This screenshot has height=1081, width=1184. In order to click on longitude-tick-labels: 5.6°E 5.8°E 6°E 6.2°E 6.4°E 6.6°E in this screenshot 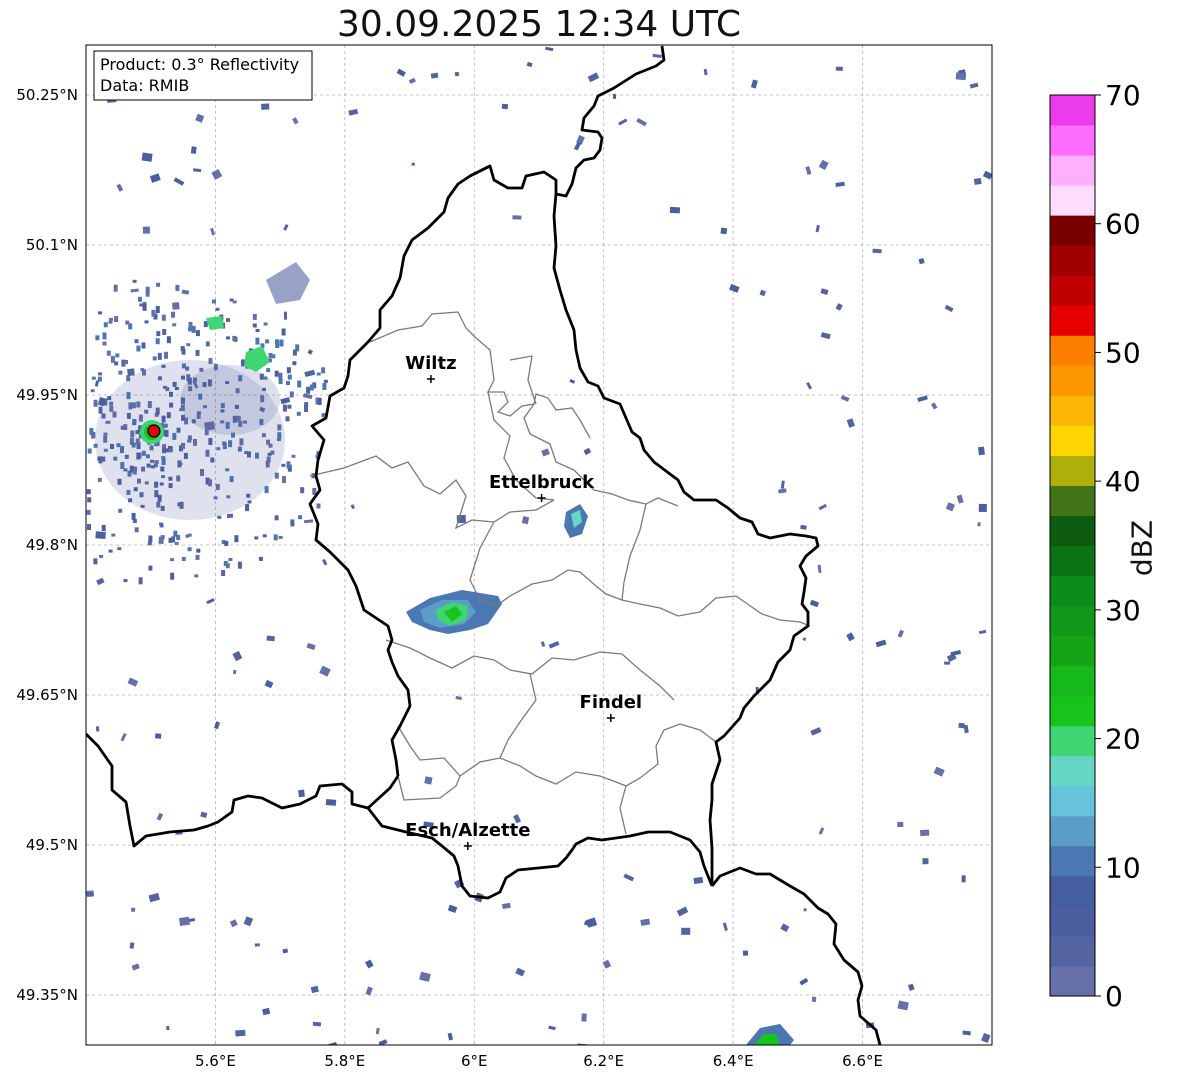, I will do `click(539, 1061)`.